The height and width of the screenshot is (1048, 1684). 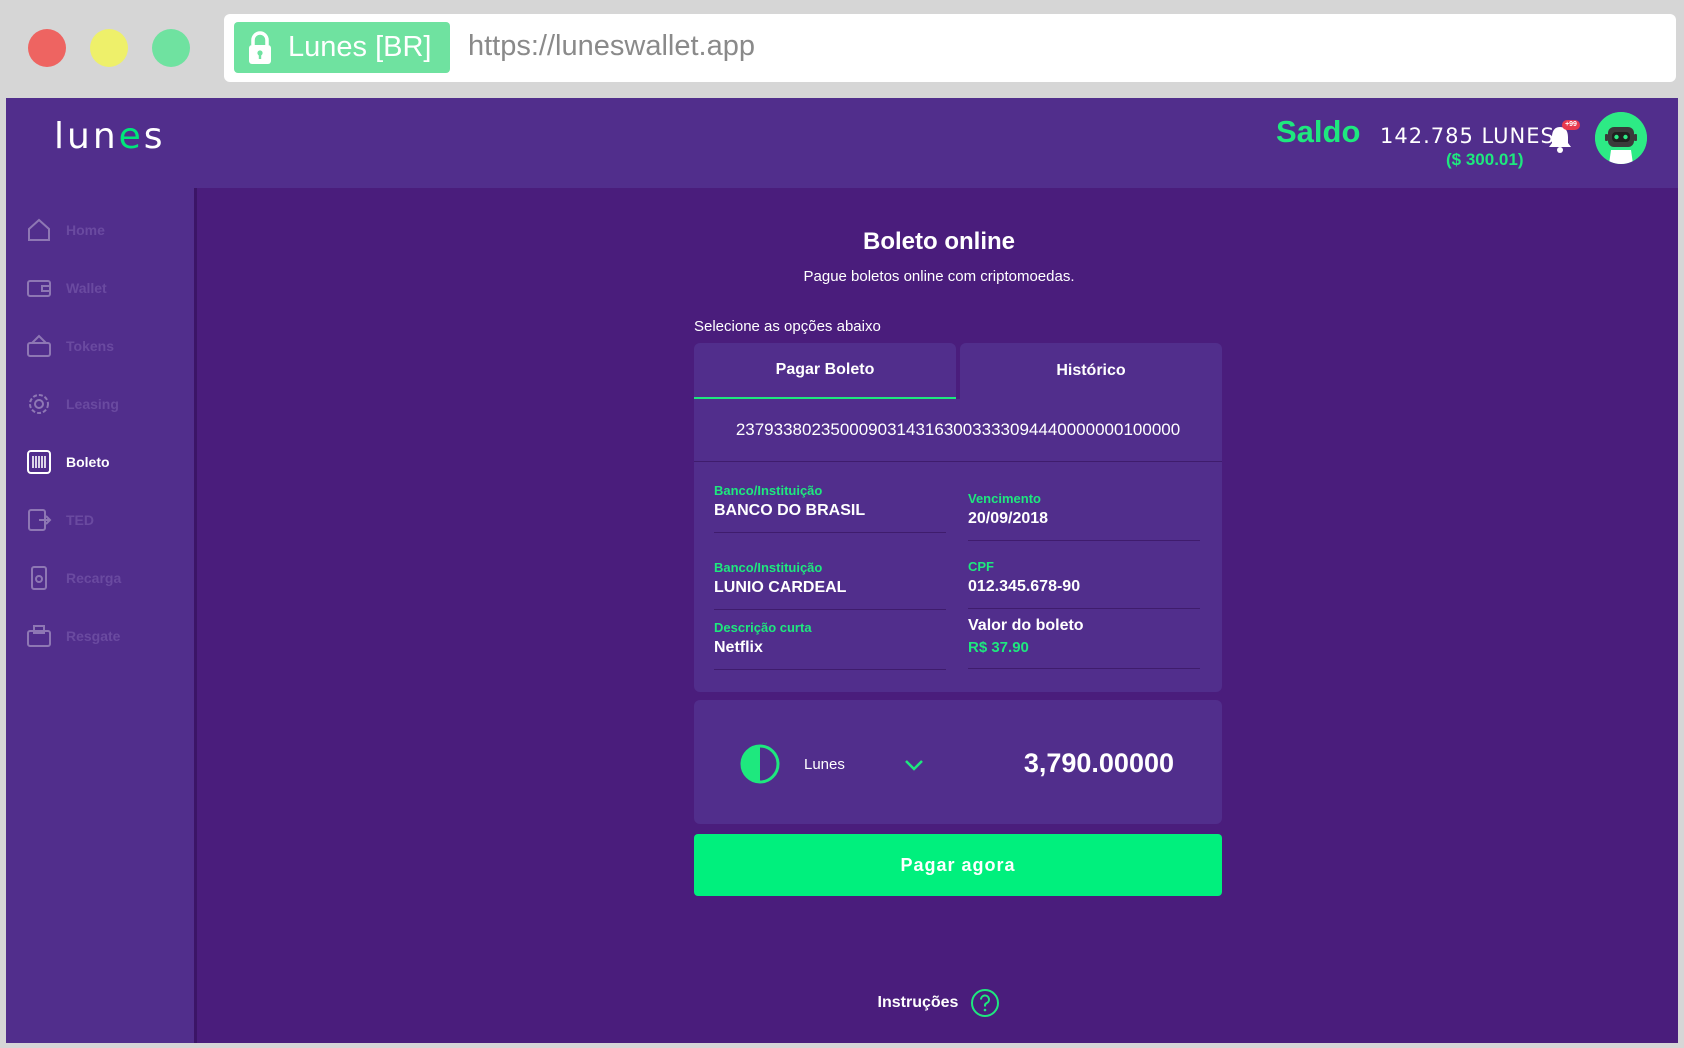 I want to click on sidebar-item-resgate: Resgate, so click(x=111, y=636).